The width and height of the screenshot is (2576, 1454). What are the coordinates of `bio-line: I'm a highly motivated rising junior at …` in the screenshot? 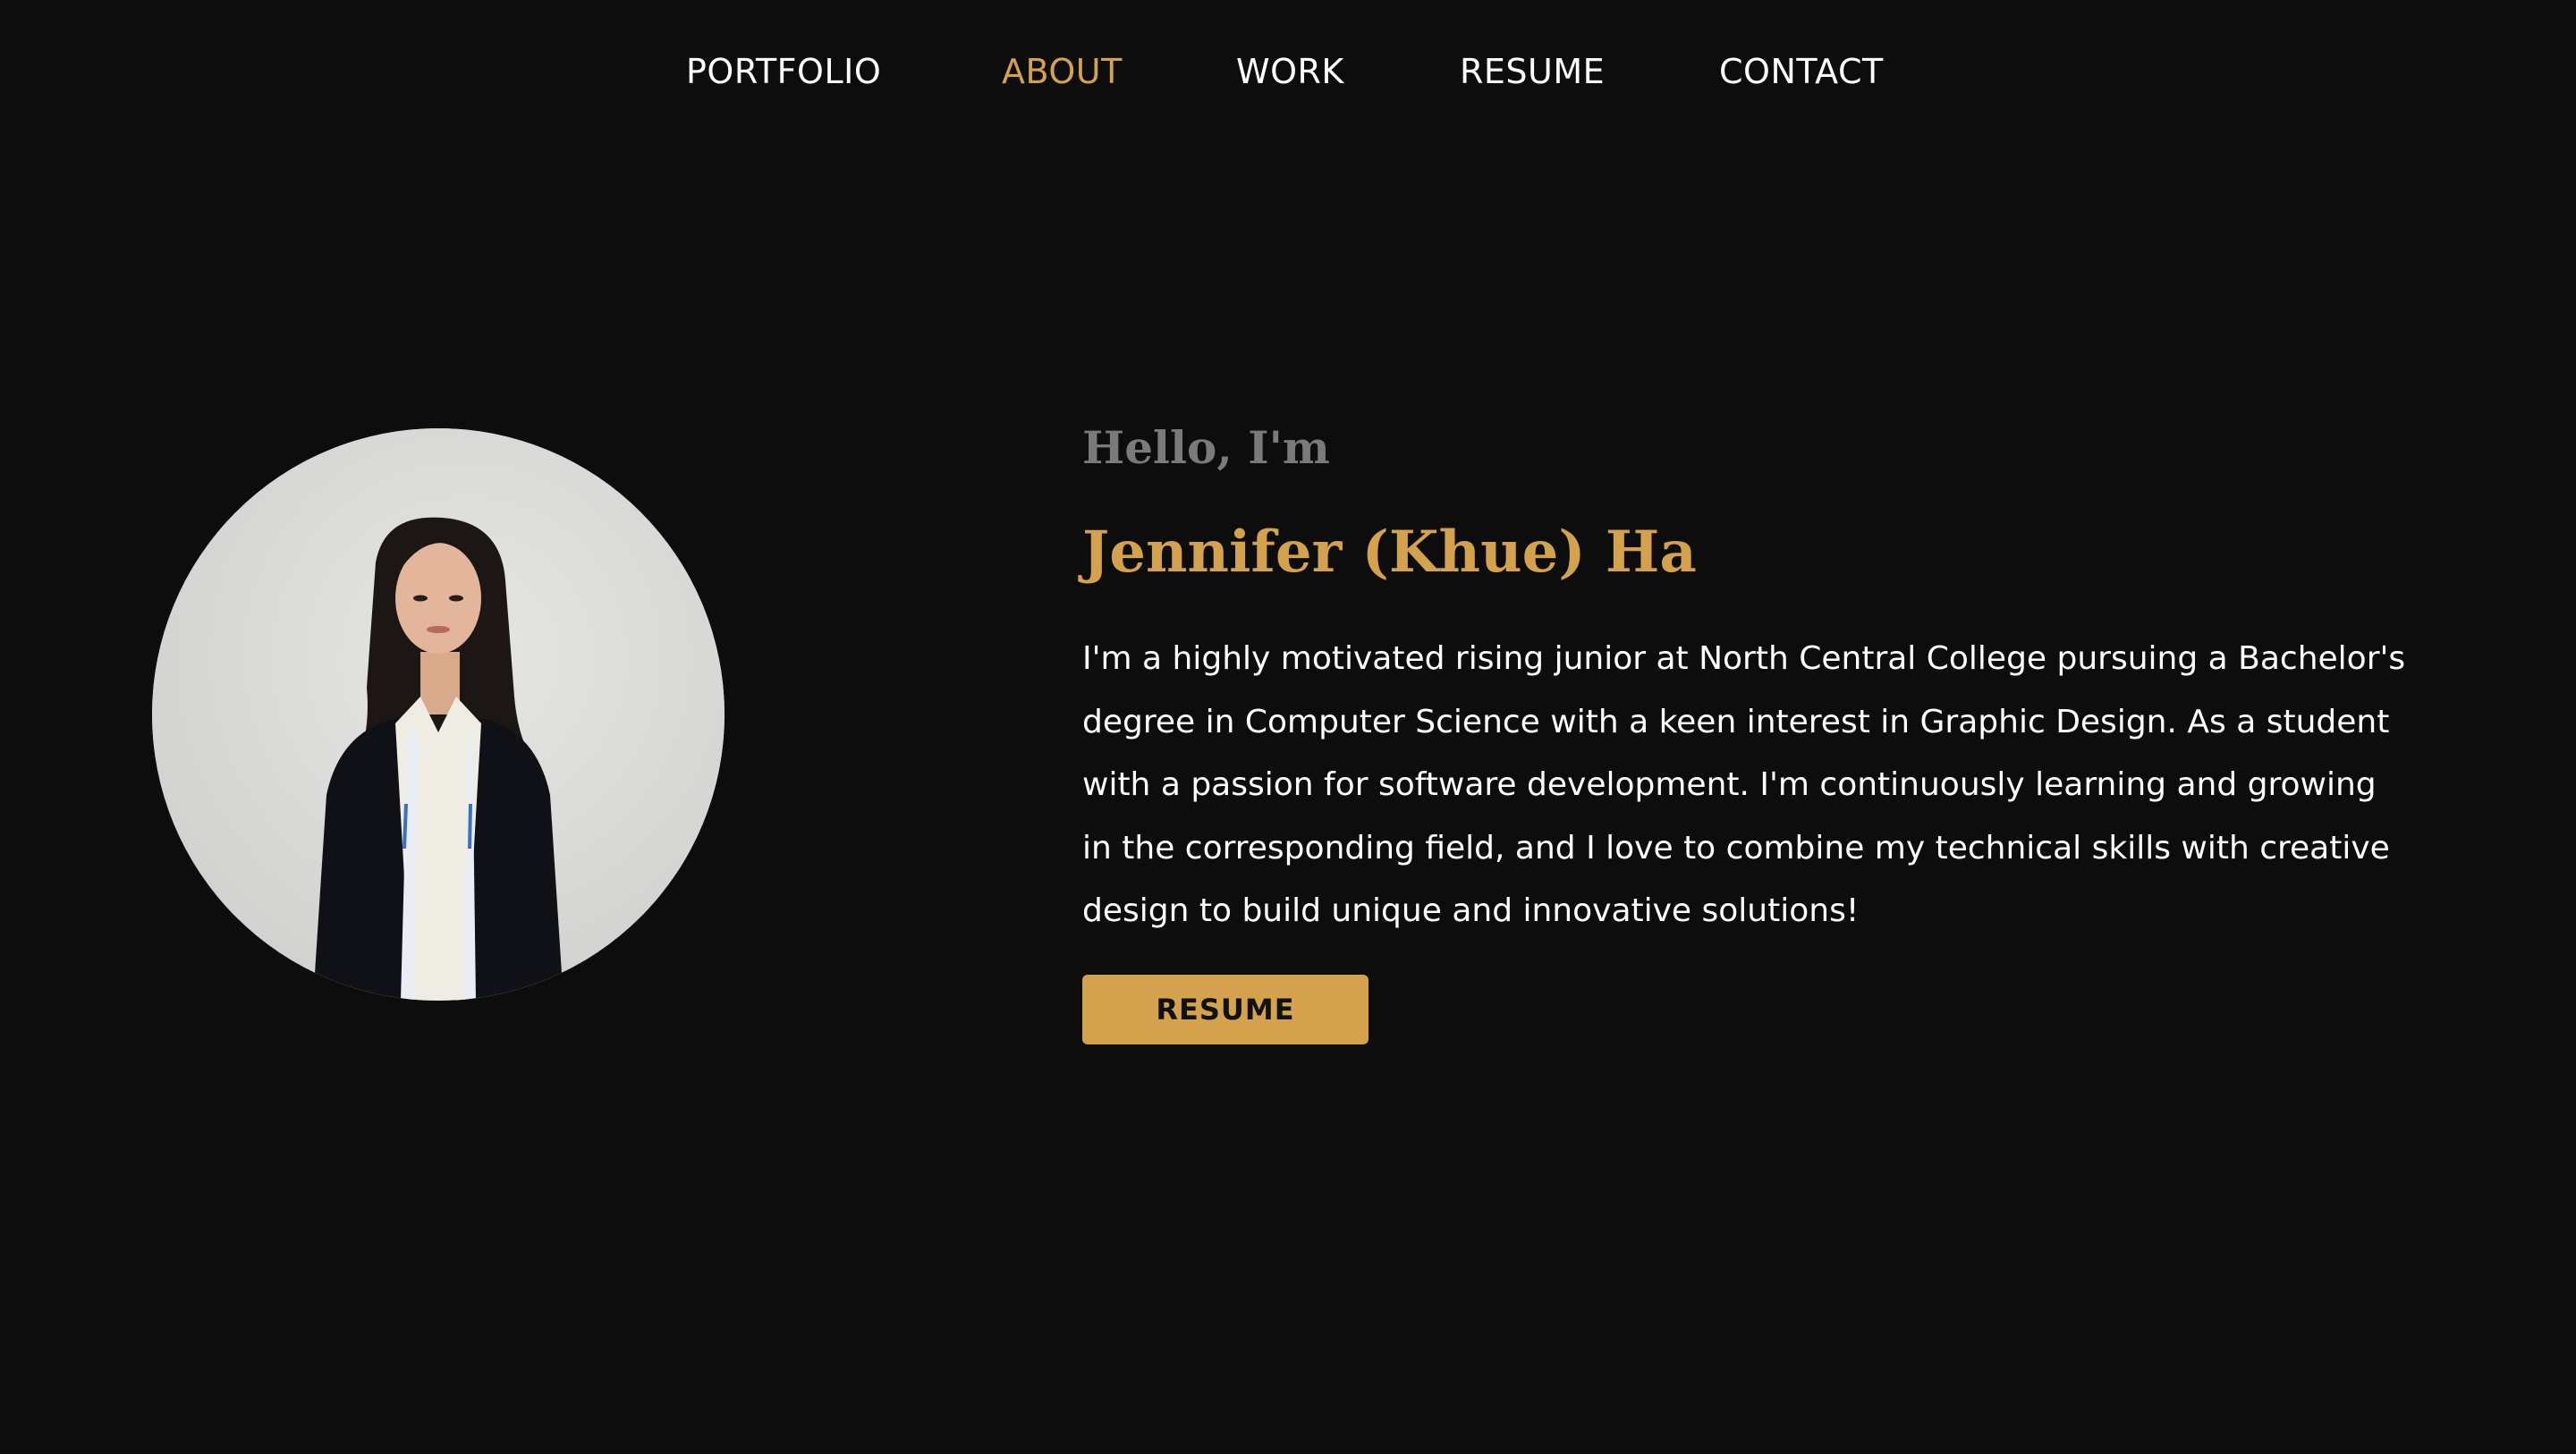 It's located at (1744, 658).